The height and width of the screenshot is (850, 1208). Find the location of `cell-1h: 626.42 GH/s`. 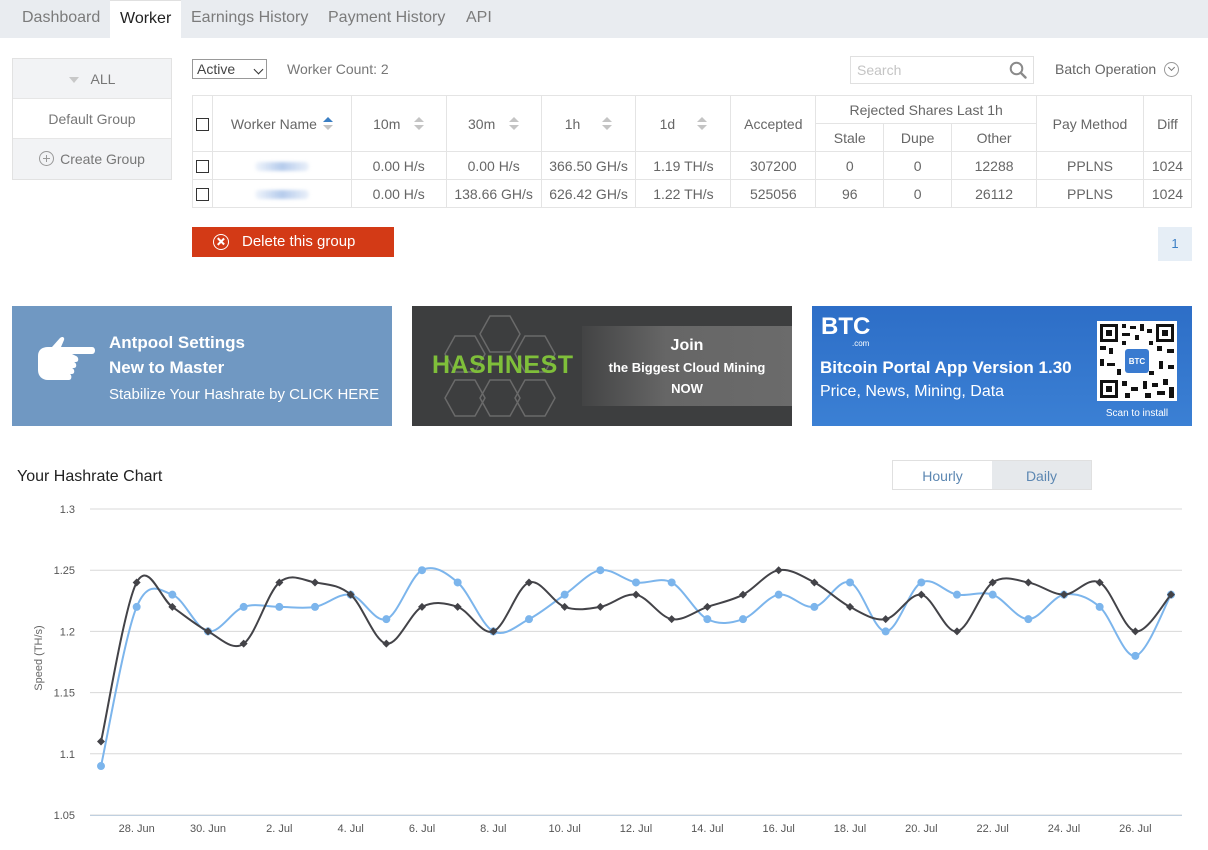

cell-1h: 626.42 GH/s is located at coordinates (588, 193).